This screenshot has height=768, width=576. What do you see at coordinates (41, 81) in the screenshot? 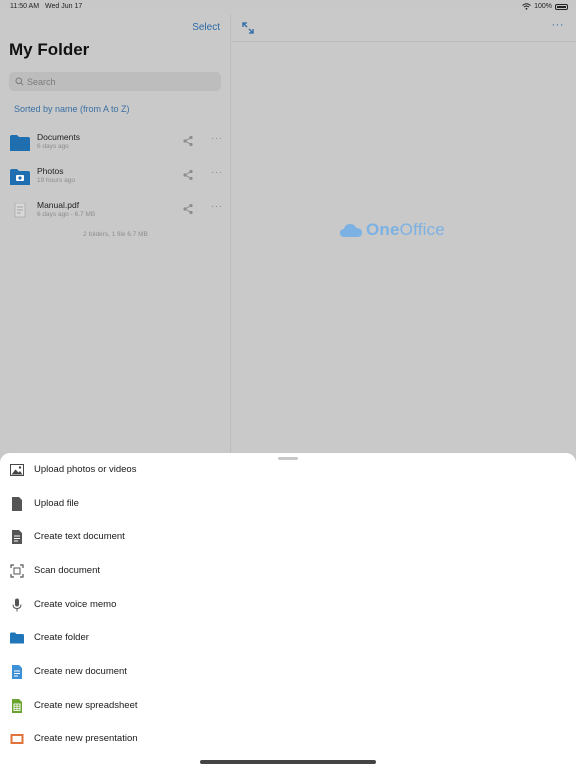
I see `search-placeholder: Search` at bounding box center [41, 81].